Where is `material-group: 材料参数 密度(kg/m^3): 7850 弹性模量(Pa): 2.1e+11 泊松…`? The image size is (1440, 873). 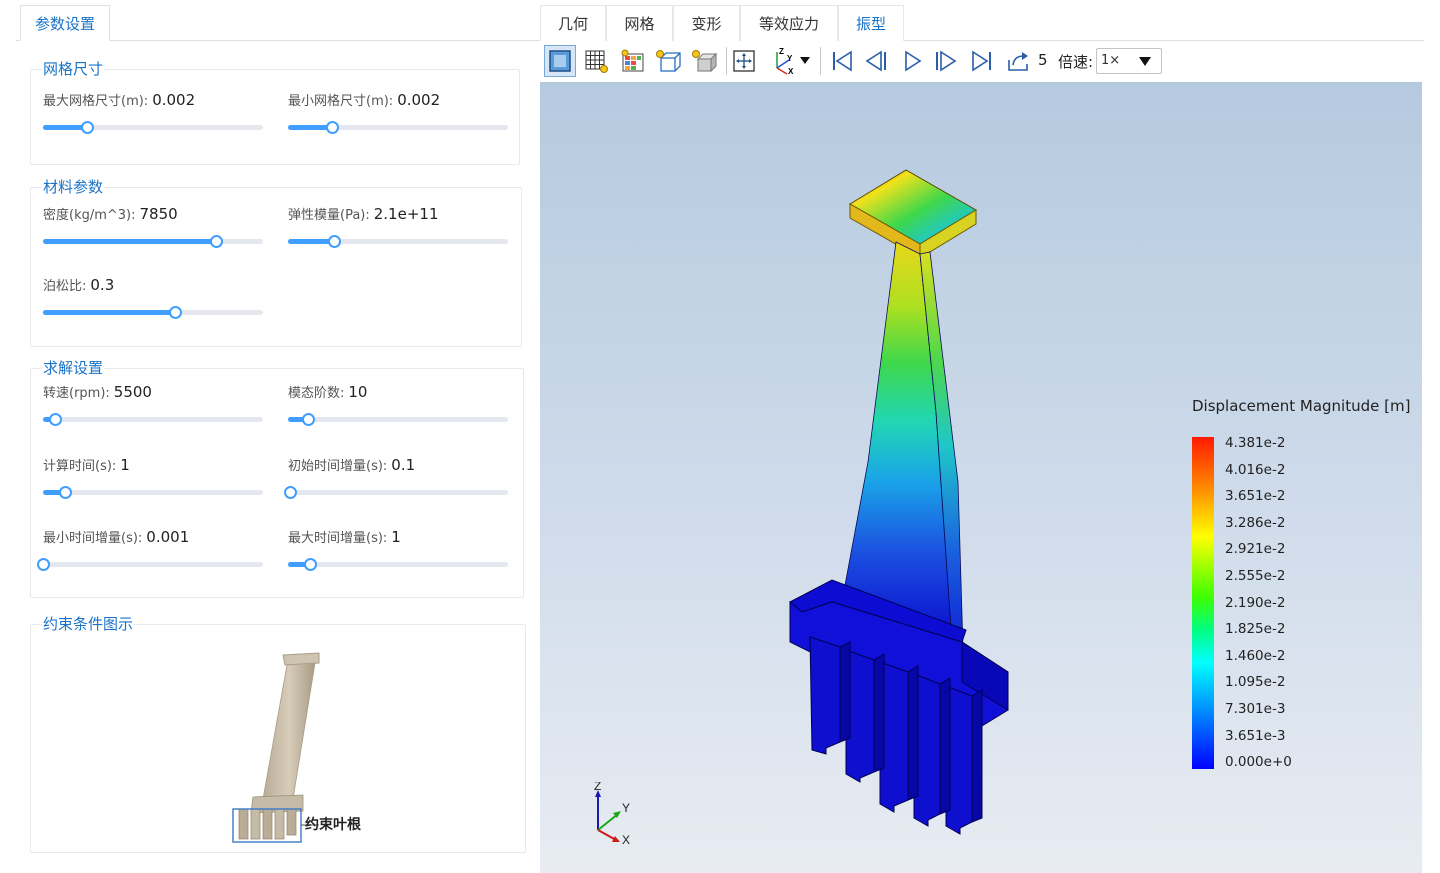 material-group: 材料参数 密度(kg/m^3): 7850 弹性模量(Pa): 2.1e+11 泊松… is located at coordinates (276, 262).